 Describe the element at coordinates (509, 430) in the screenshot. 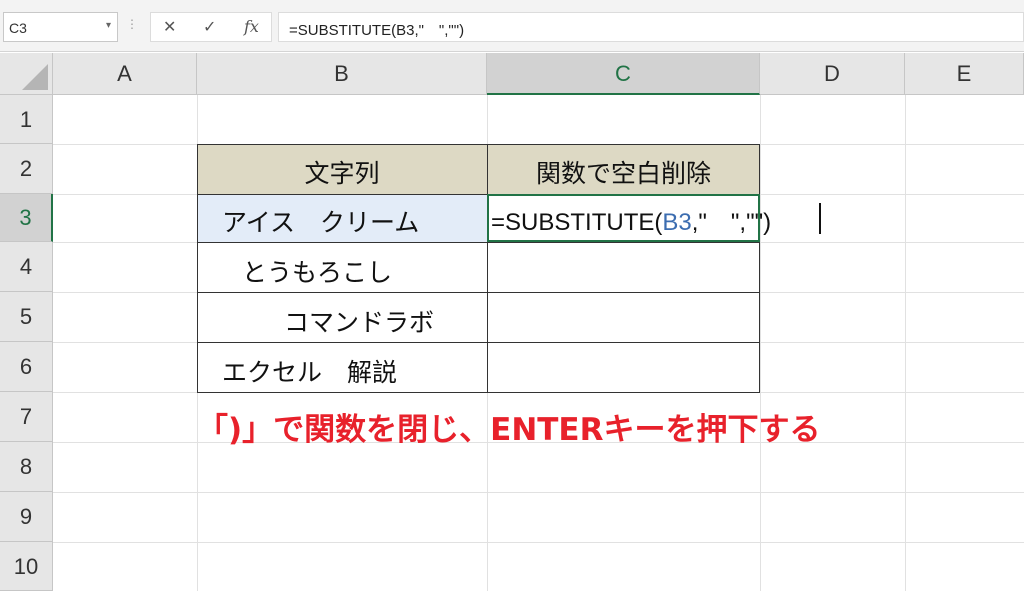

I see `instruction-annotation: 「)」で関数を閉じ、ENTERキーを押下する` at that location.